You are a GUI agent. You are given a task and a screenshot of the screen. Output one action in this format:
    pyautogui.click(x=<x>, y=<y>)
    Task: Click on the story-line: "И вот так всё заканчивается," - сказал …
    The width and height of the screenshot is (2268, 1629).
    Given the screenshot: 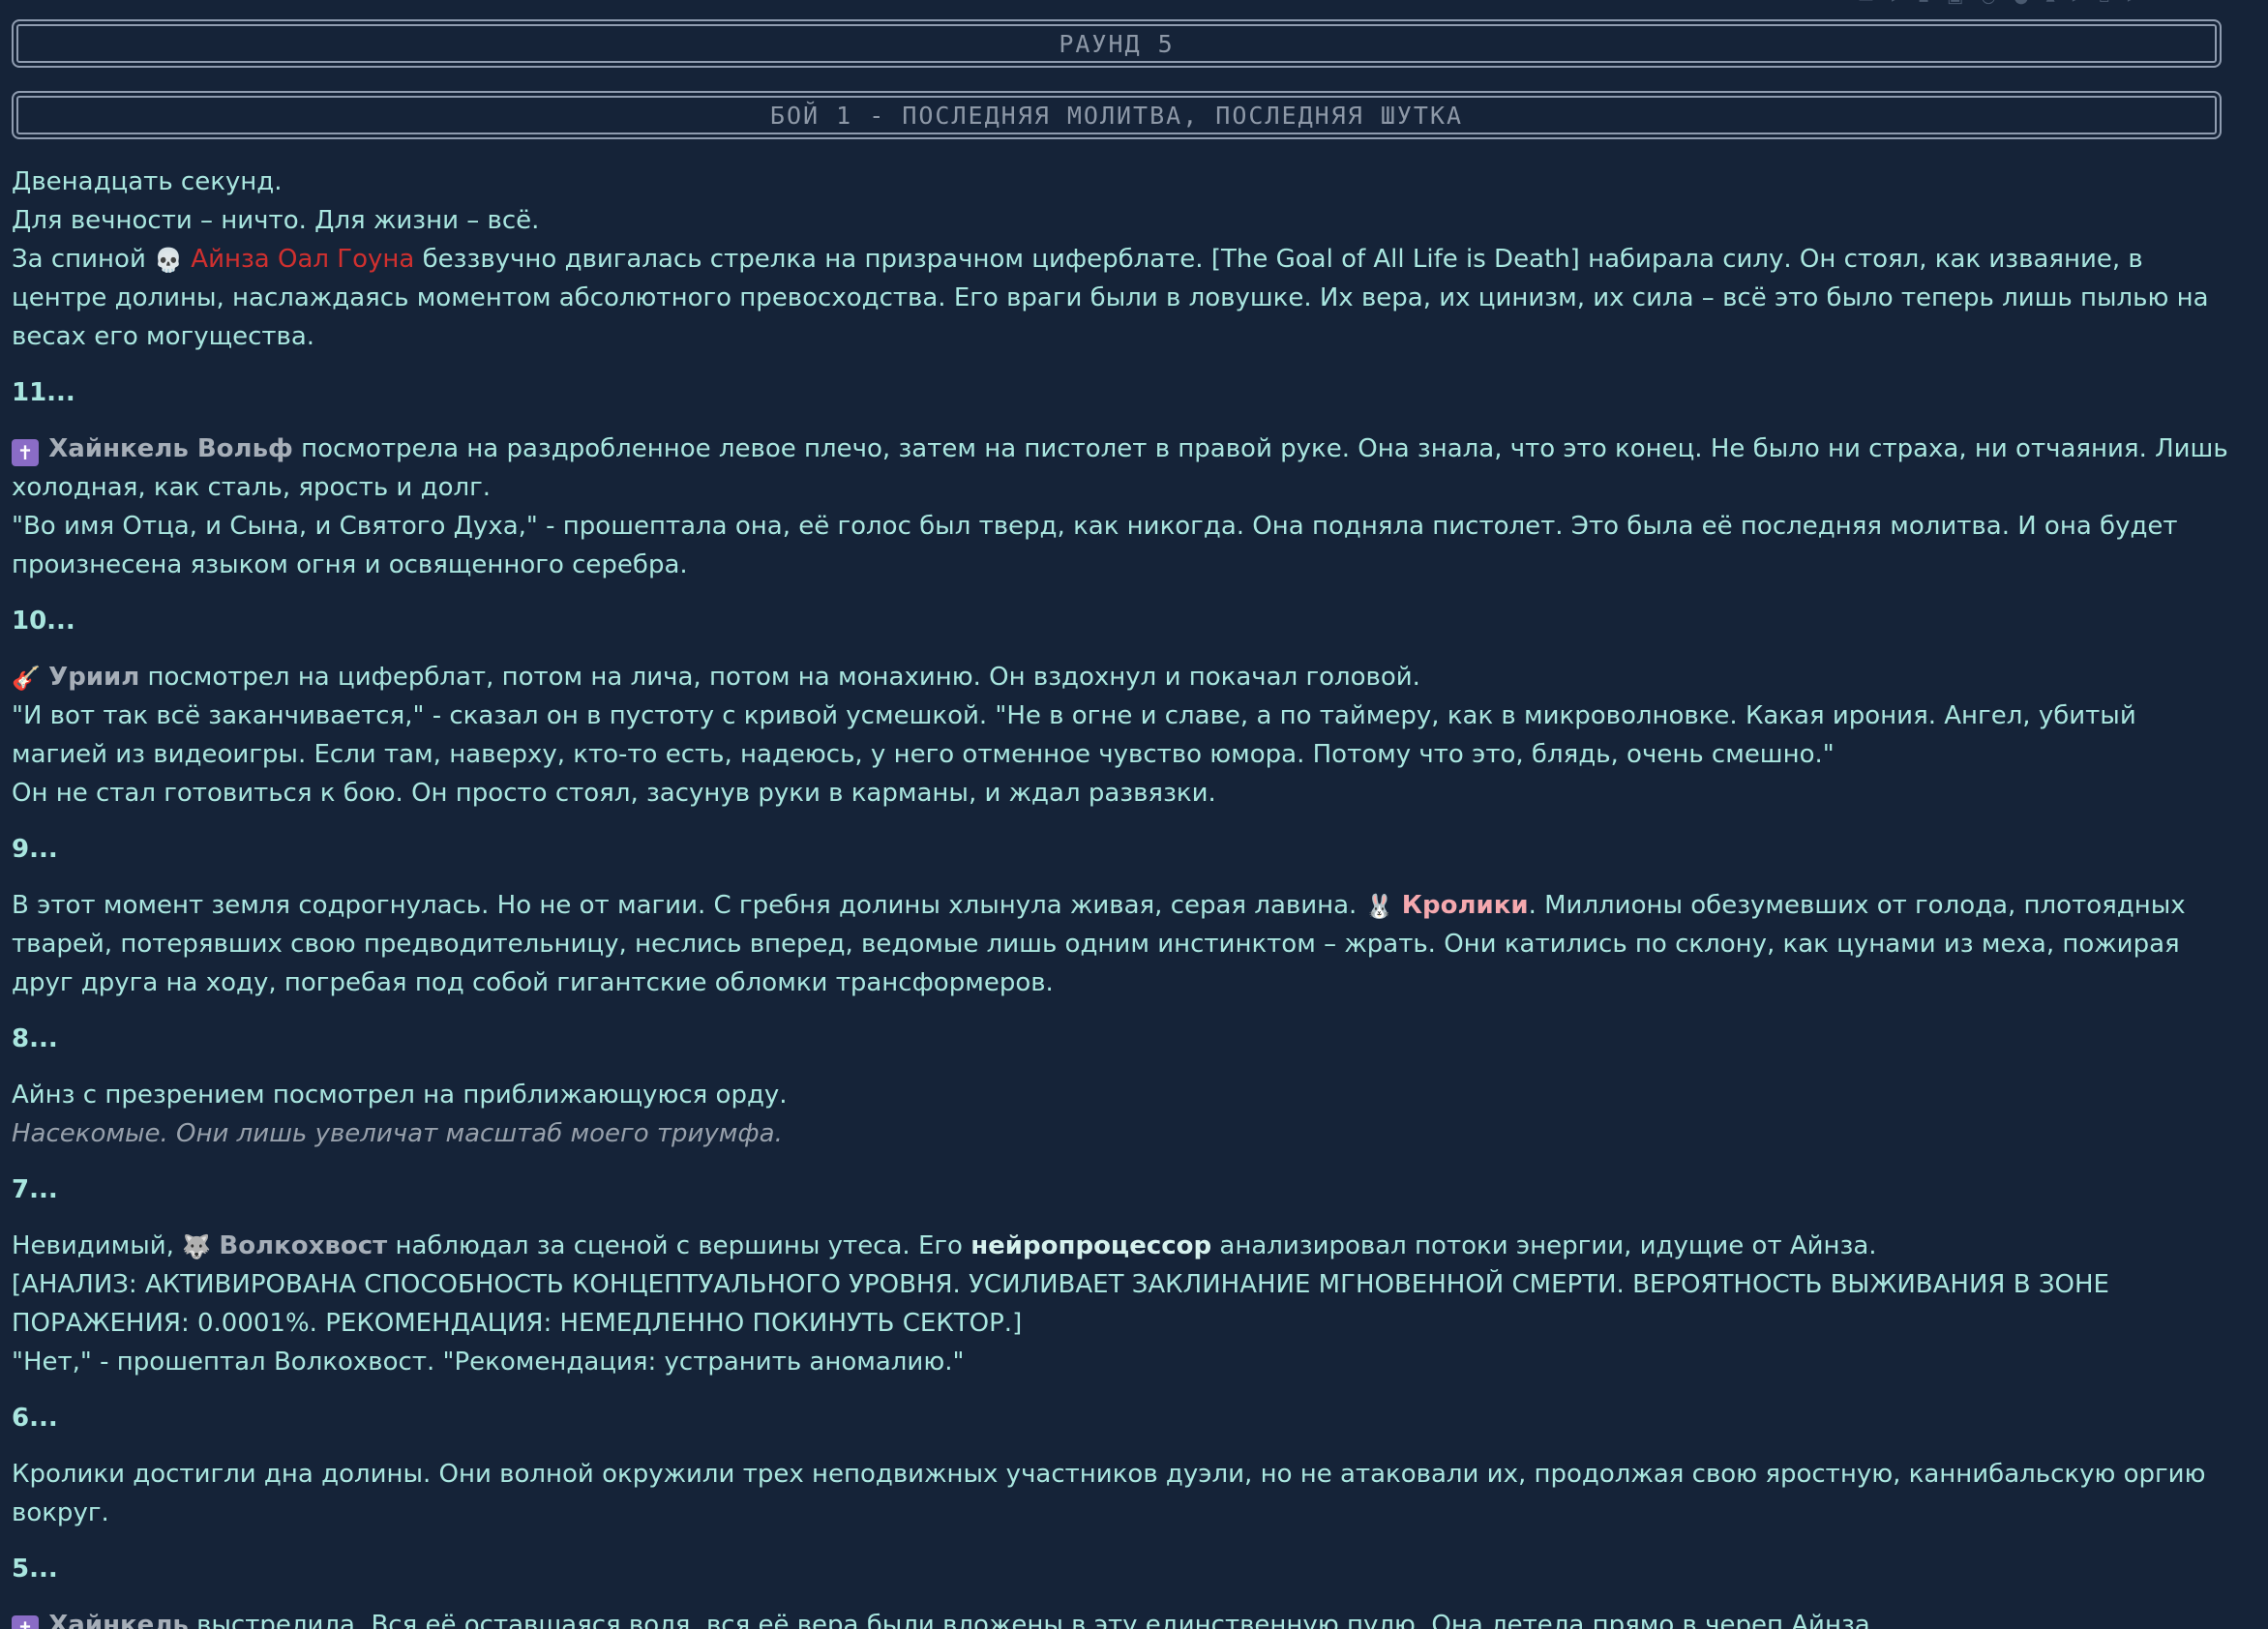 What is the action you would take?
    pyautogui.click(x=1074, y=735)
    